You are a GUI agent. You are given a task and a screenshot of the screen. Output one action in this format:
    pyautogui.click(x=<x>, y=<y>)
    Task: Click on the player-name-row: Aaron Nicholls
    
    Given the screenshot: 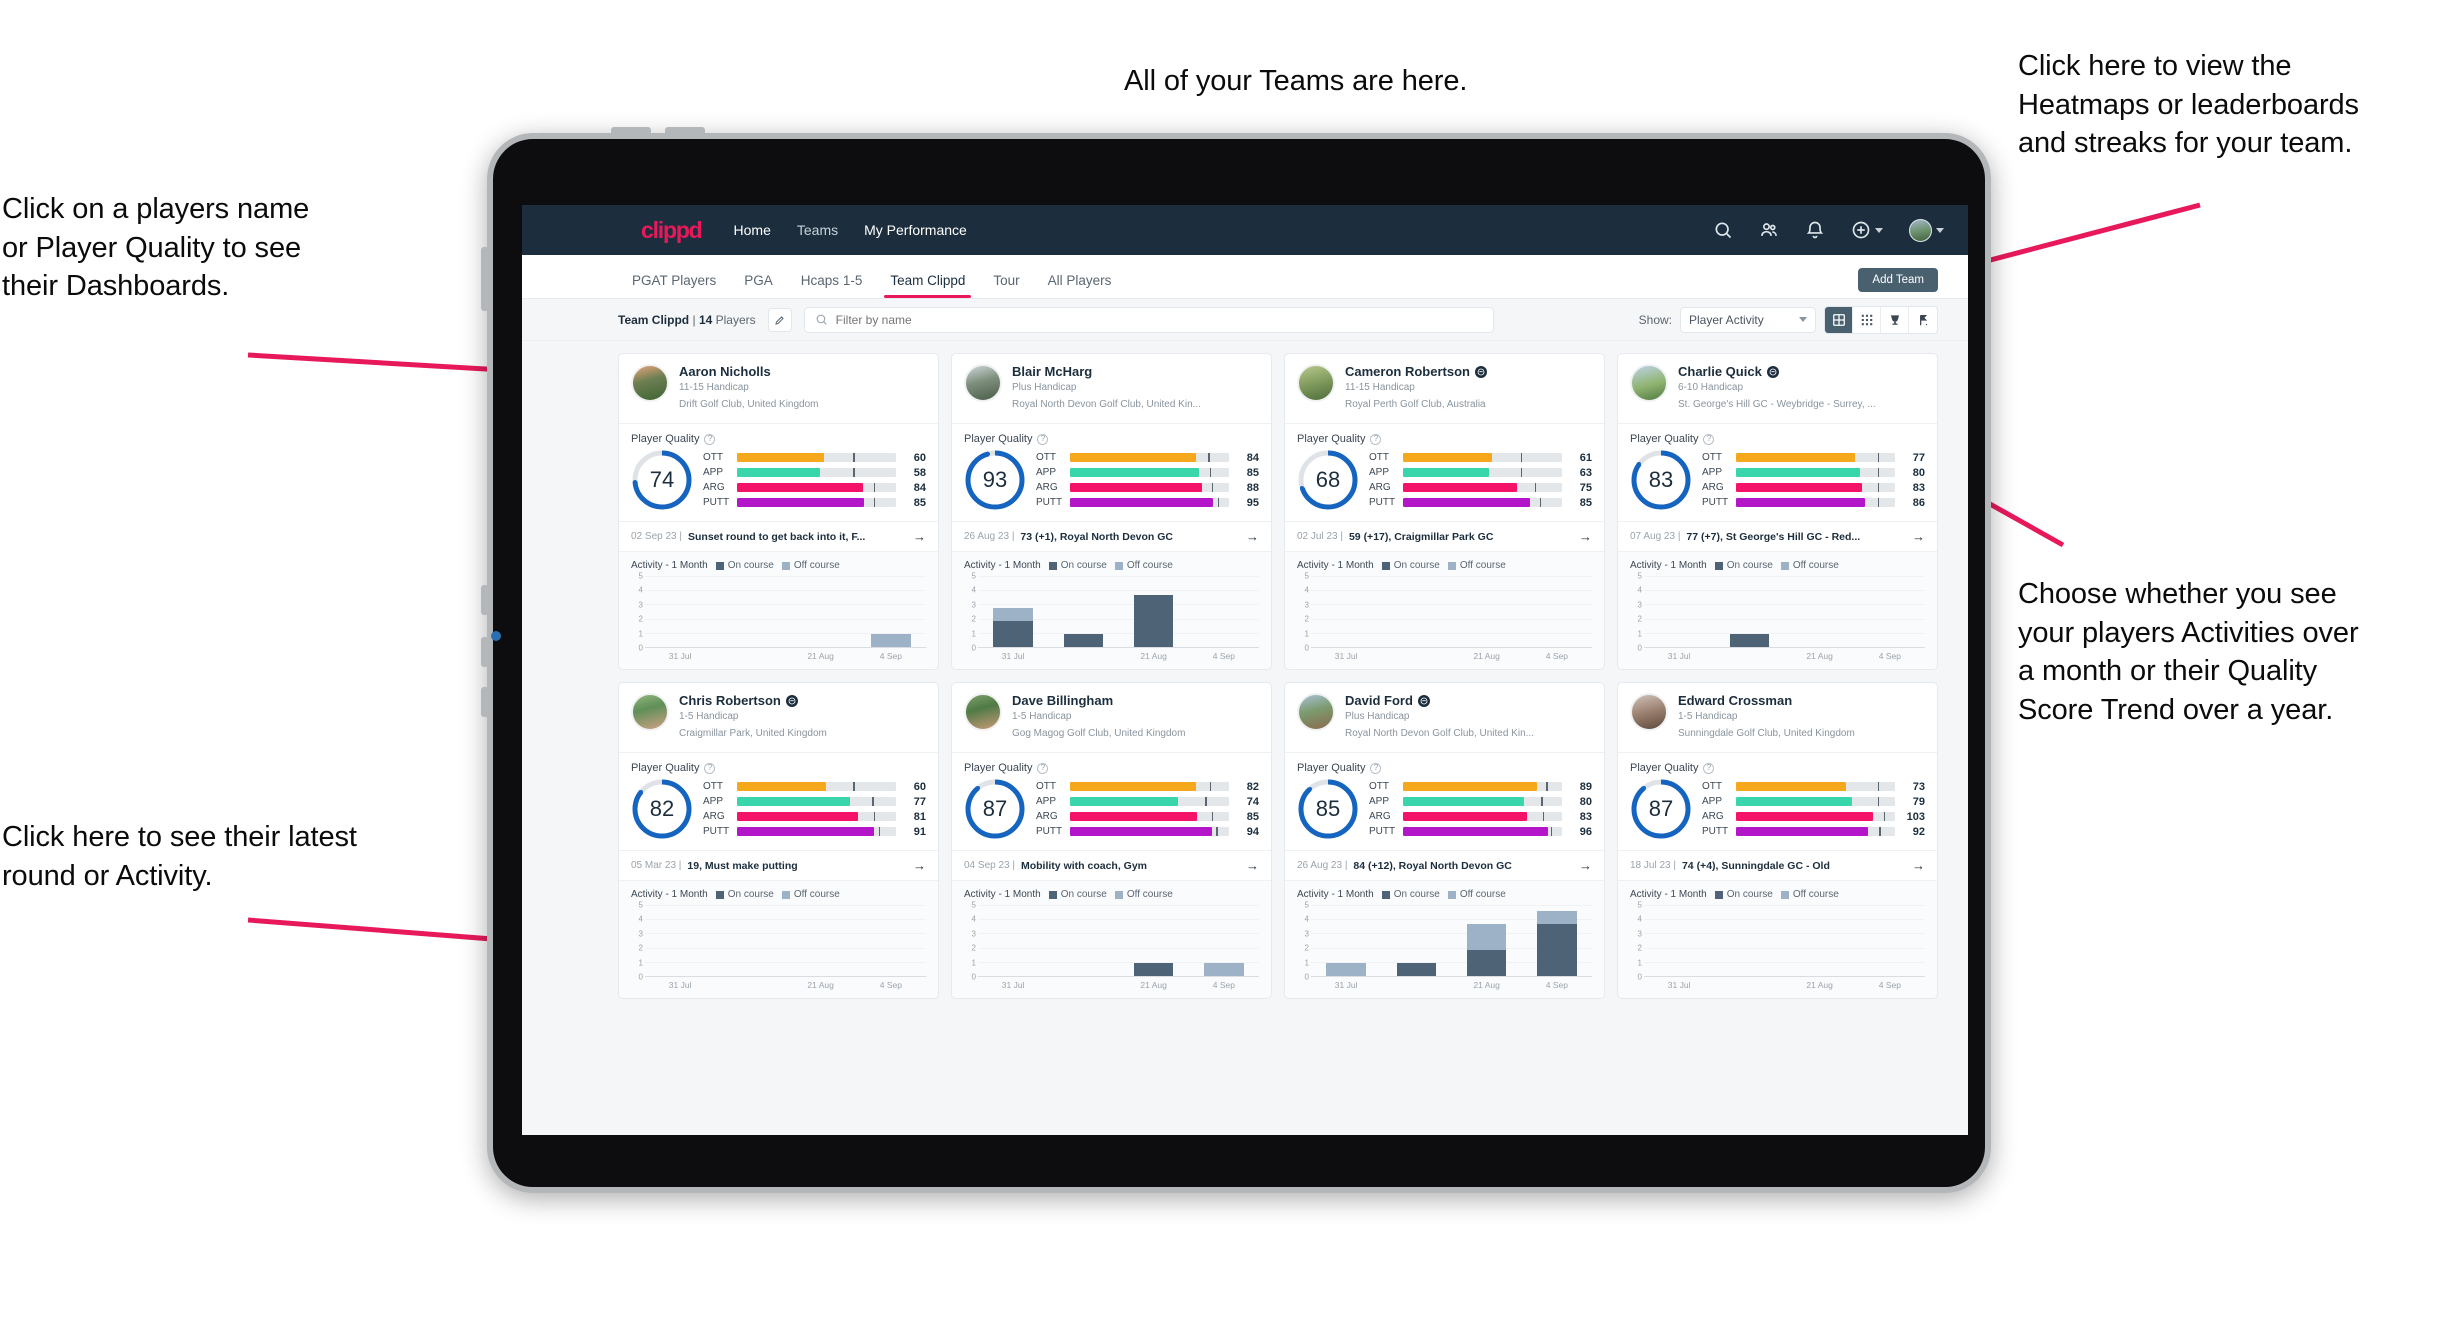 What is the action you would take?
    pyautogui.click(x=749, y=371)
    